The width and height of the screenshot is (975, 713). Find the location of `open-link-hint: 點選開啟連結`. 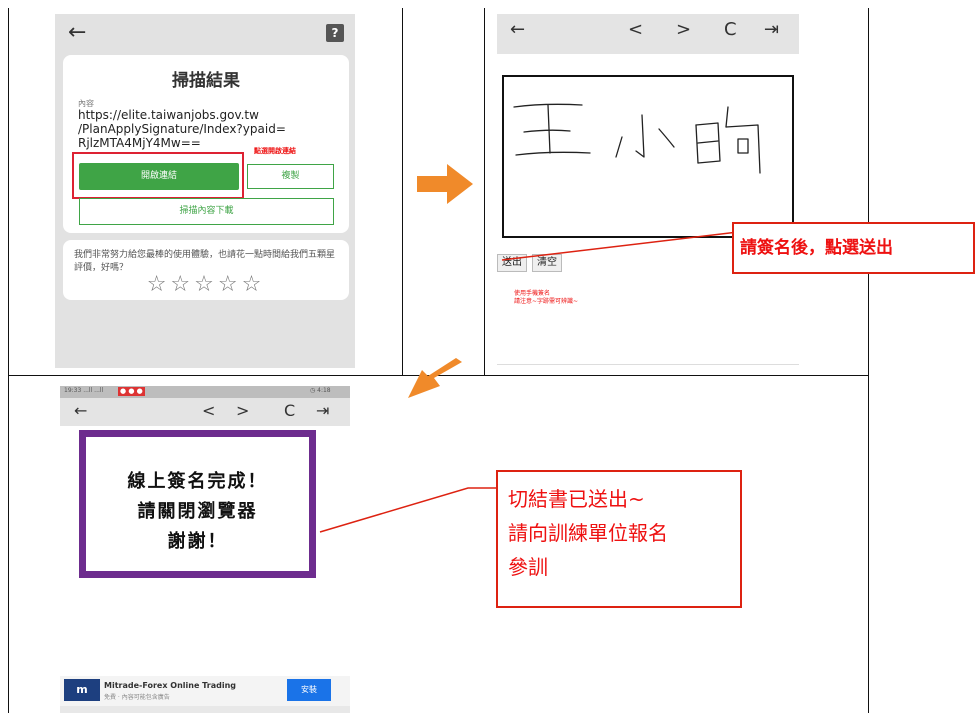

open-link-hint: 點選開啟連結 is located at coordinates (275, 151).